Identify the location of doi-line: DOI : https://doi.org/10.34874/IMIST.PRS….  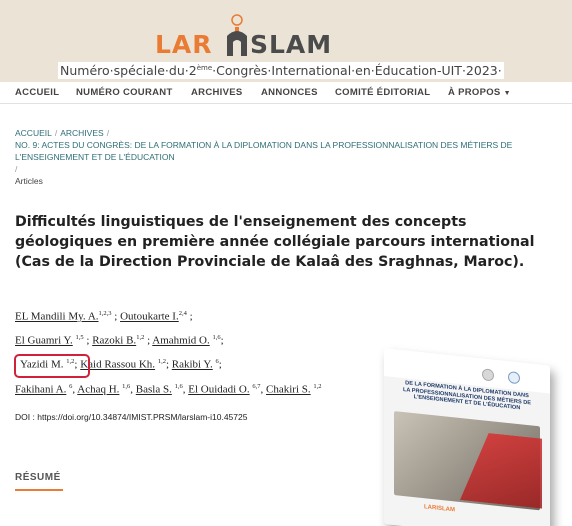
(131, 417).